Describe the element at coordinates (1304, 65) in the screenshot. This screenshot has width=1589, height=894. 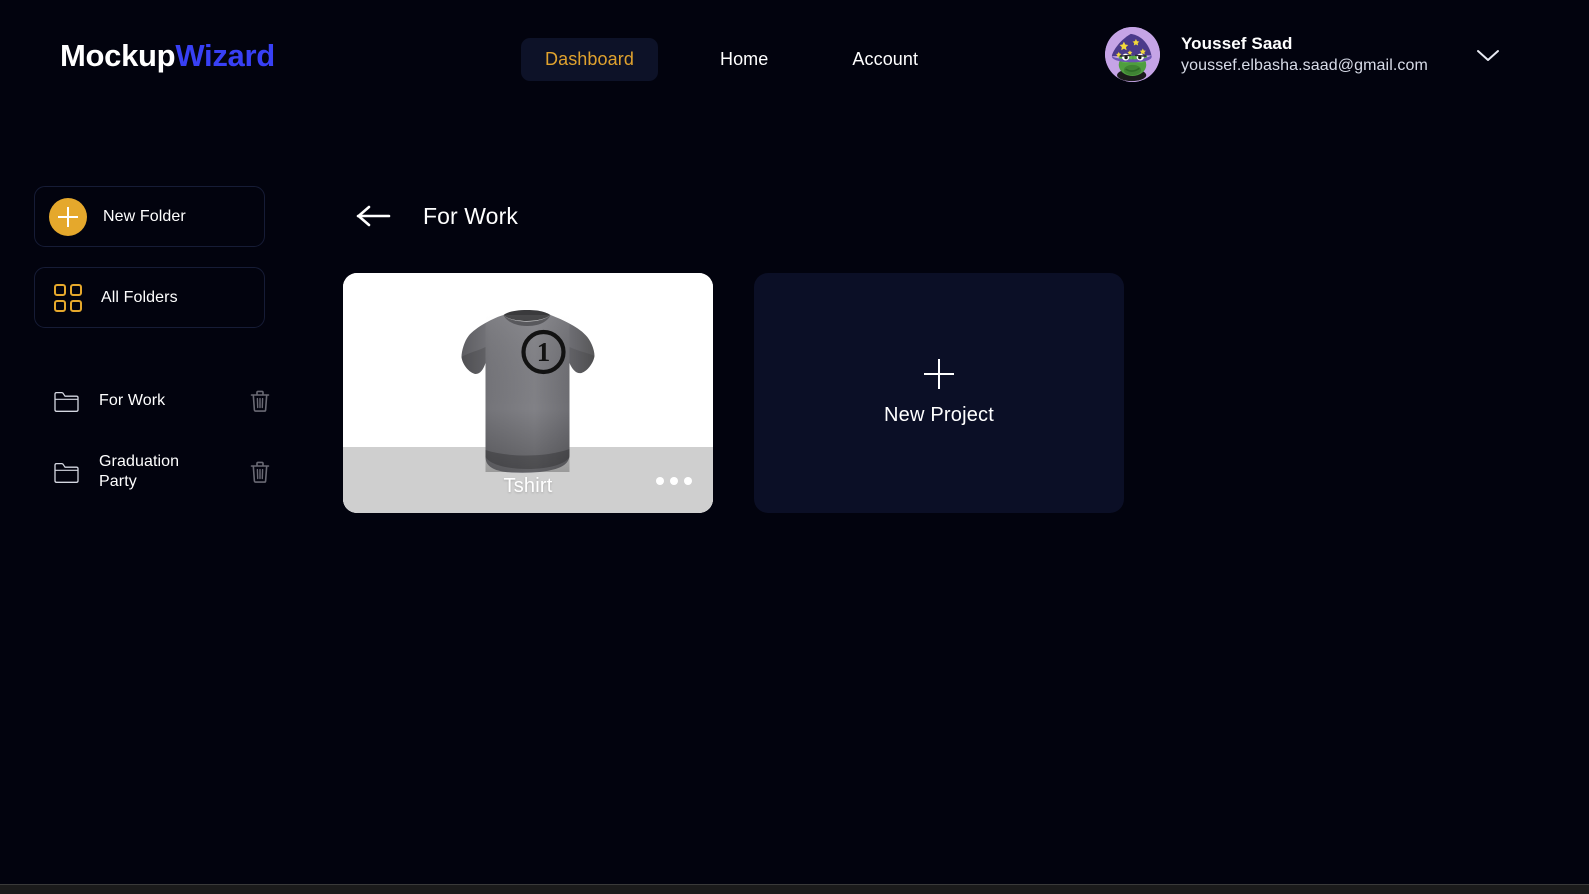
I see `profile-email: youssef.elbasha.saad@gmail.com` at that location.